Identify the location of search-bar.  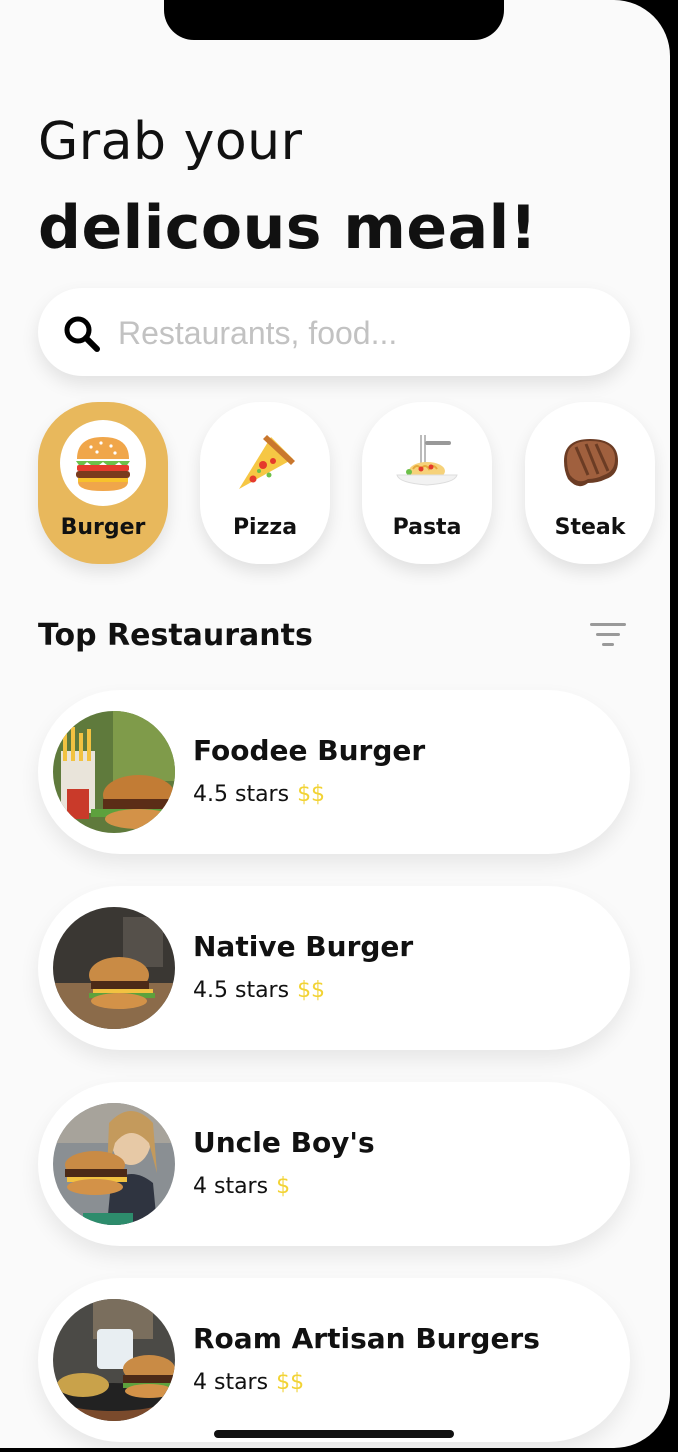
(334, 332).